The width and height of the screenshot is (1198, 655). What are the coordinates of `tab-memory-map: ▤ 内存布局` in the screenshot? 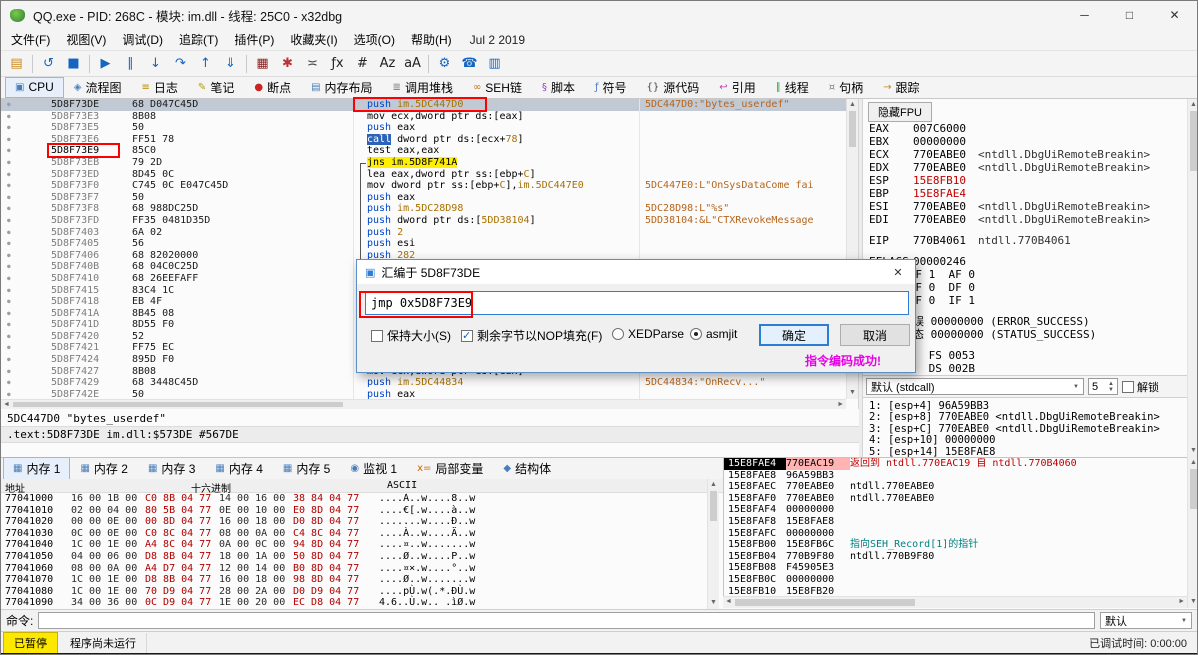 It's located at (341, 88).